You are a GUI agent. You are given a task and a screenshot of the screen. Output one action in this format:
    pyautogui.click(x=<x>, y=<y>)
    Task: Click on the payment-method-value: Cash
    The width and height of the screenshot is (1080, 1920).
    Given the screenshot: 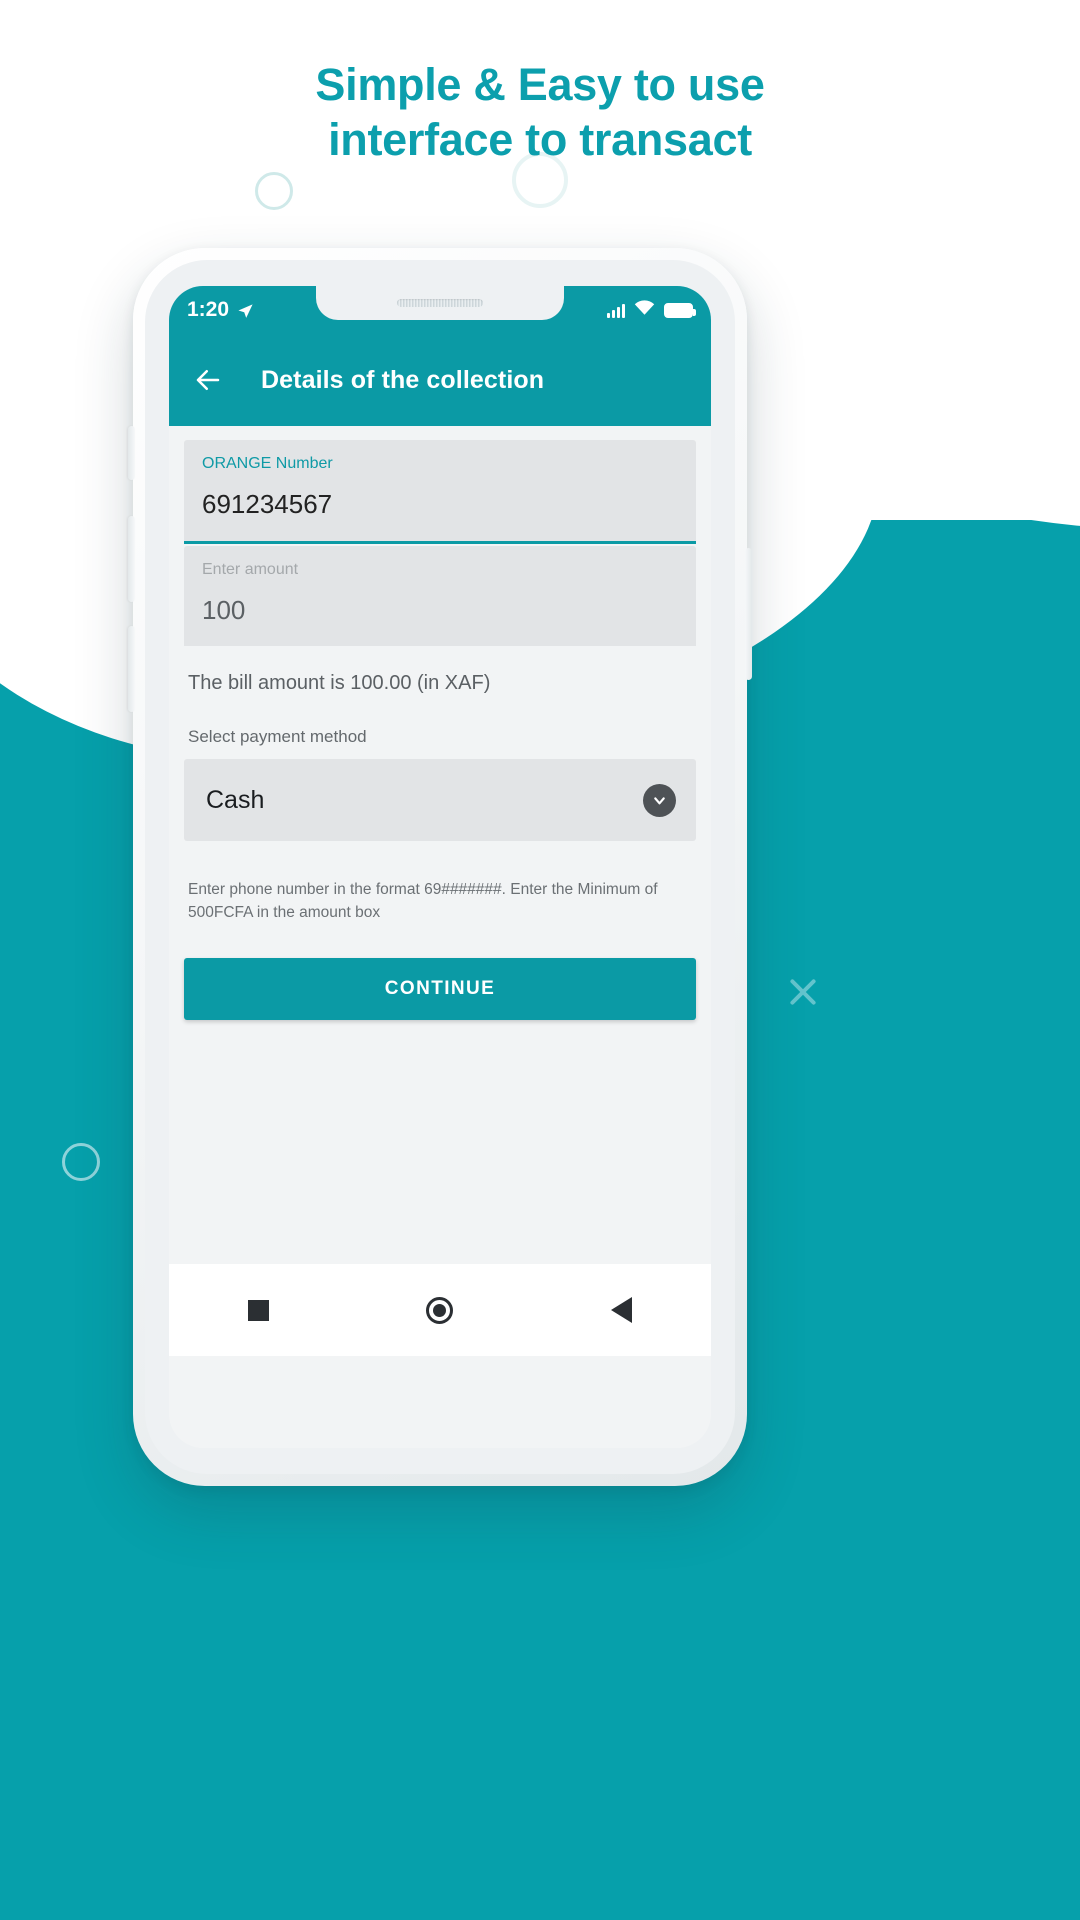 What is the action you would take?
    pyautogui.click(x=235, y=799)
    